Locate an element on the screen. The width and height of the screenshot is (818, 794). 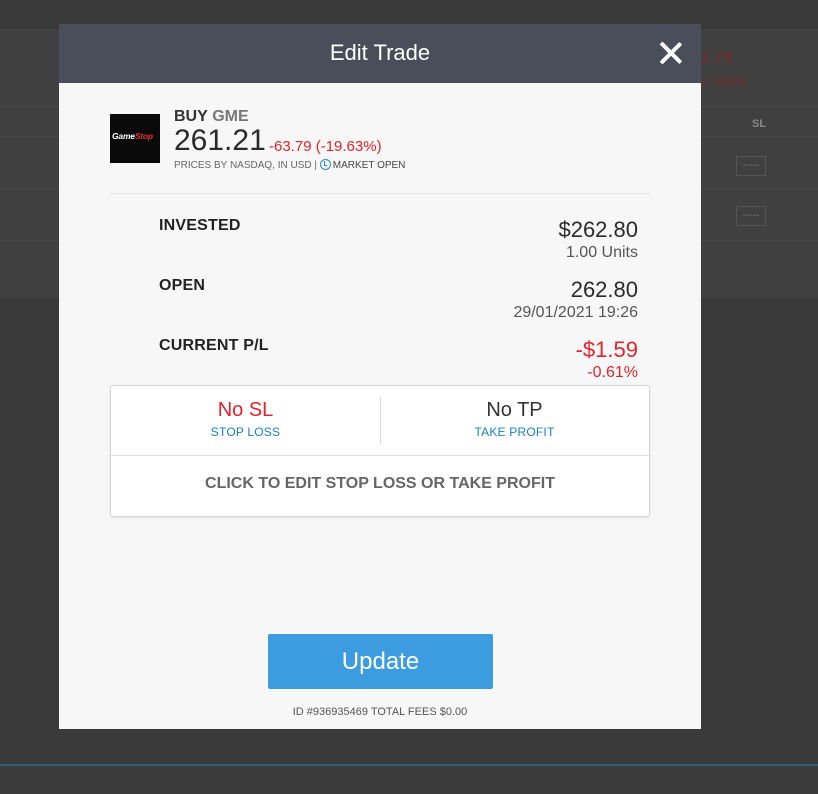
take-profit-field: No TP TAKE PROFIT is located at coordinates (514, 420).